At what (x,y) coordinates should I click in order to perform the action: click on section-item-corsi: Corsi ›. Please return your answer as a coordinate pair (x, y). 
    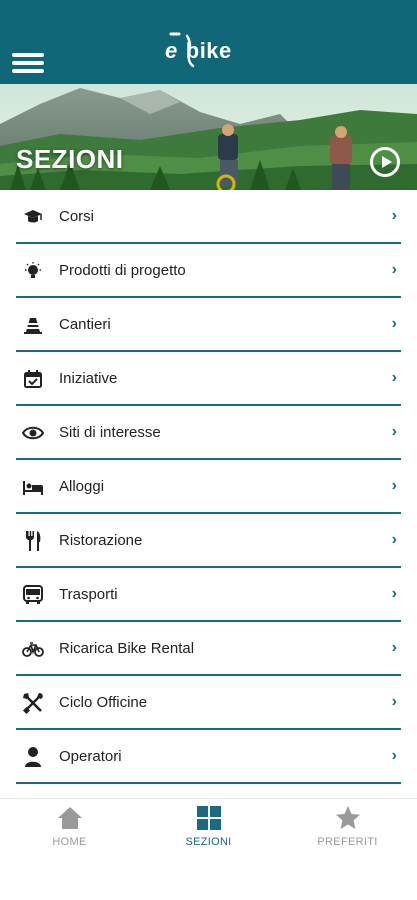
    Looking at the image, I should click on (208, 217).